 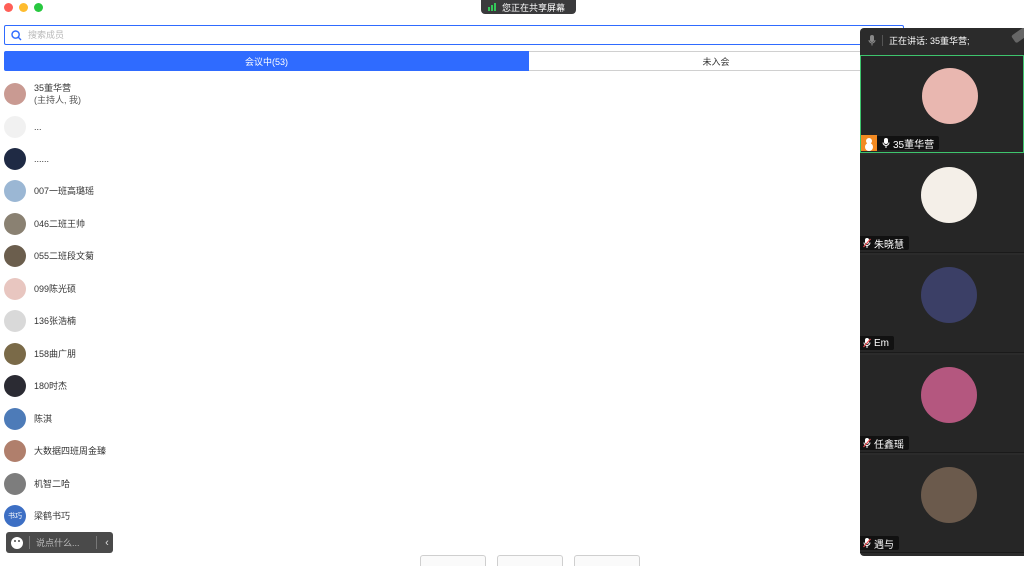 I want to click on speaking-label: 正在讲话: 35董华营;, so click(x=929, y=41).